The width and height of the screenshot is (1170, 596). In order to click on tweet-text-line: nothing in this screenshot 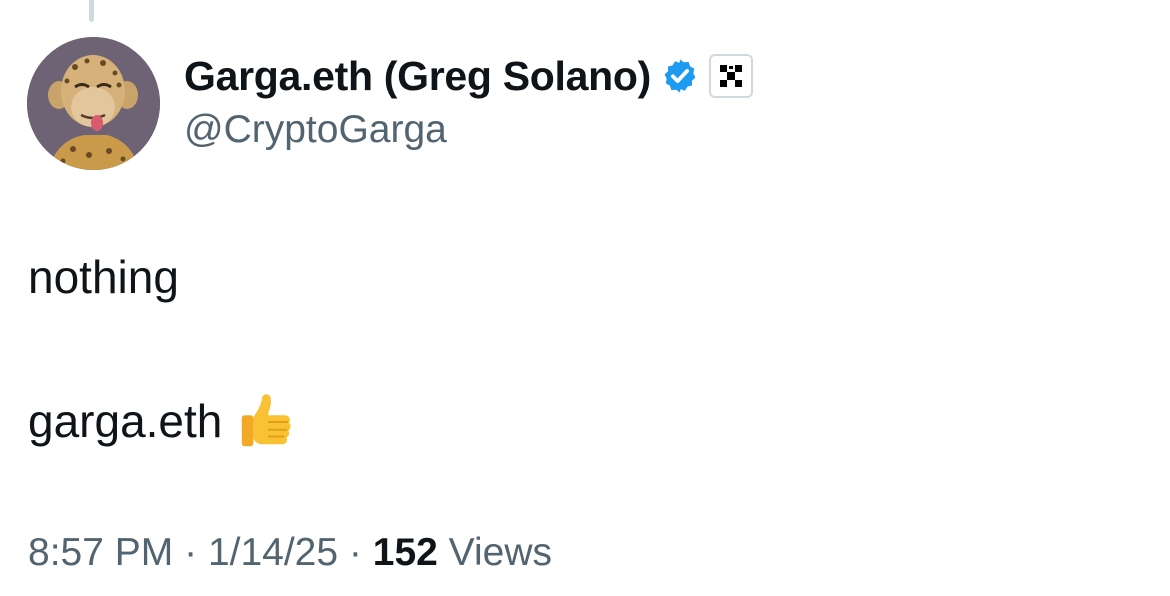, I will do `click(103, 277)`.